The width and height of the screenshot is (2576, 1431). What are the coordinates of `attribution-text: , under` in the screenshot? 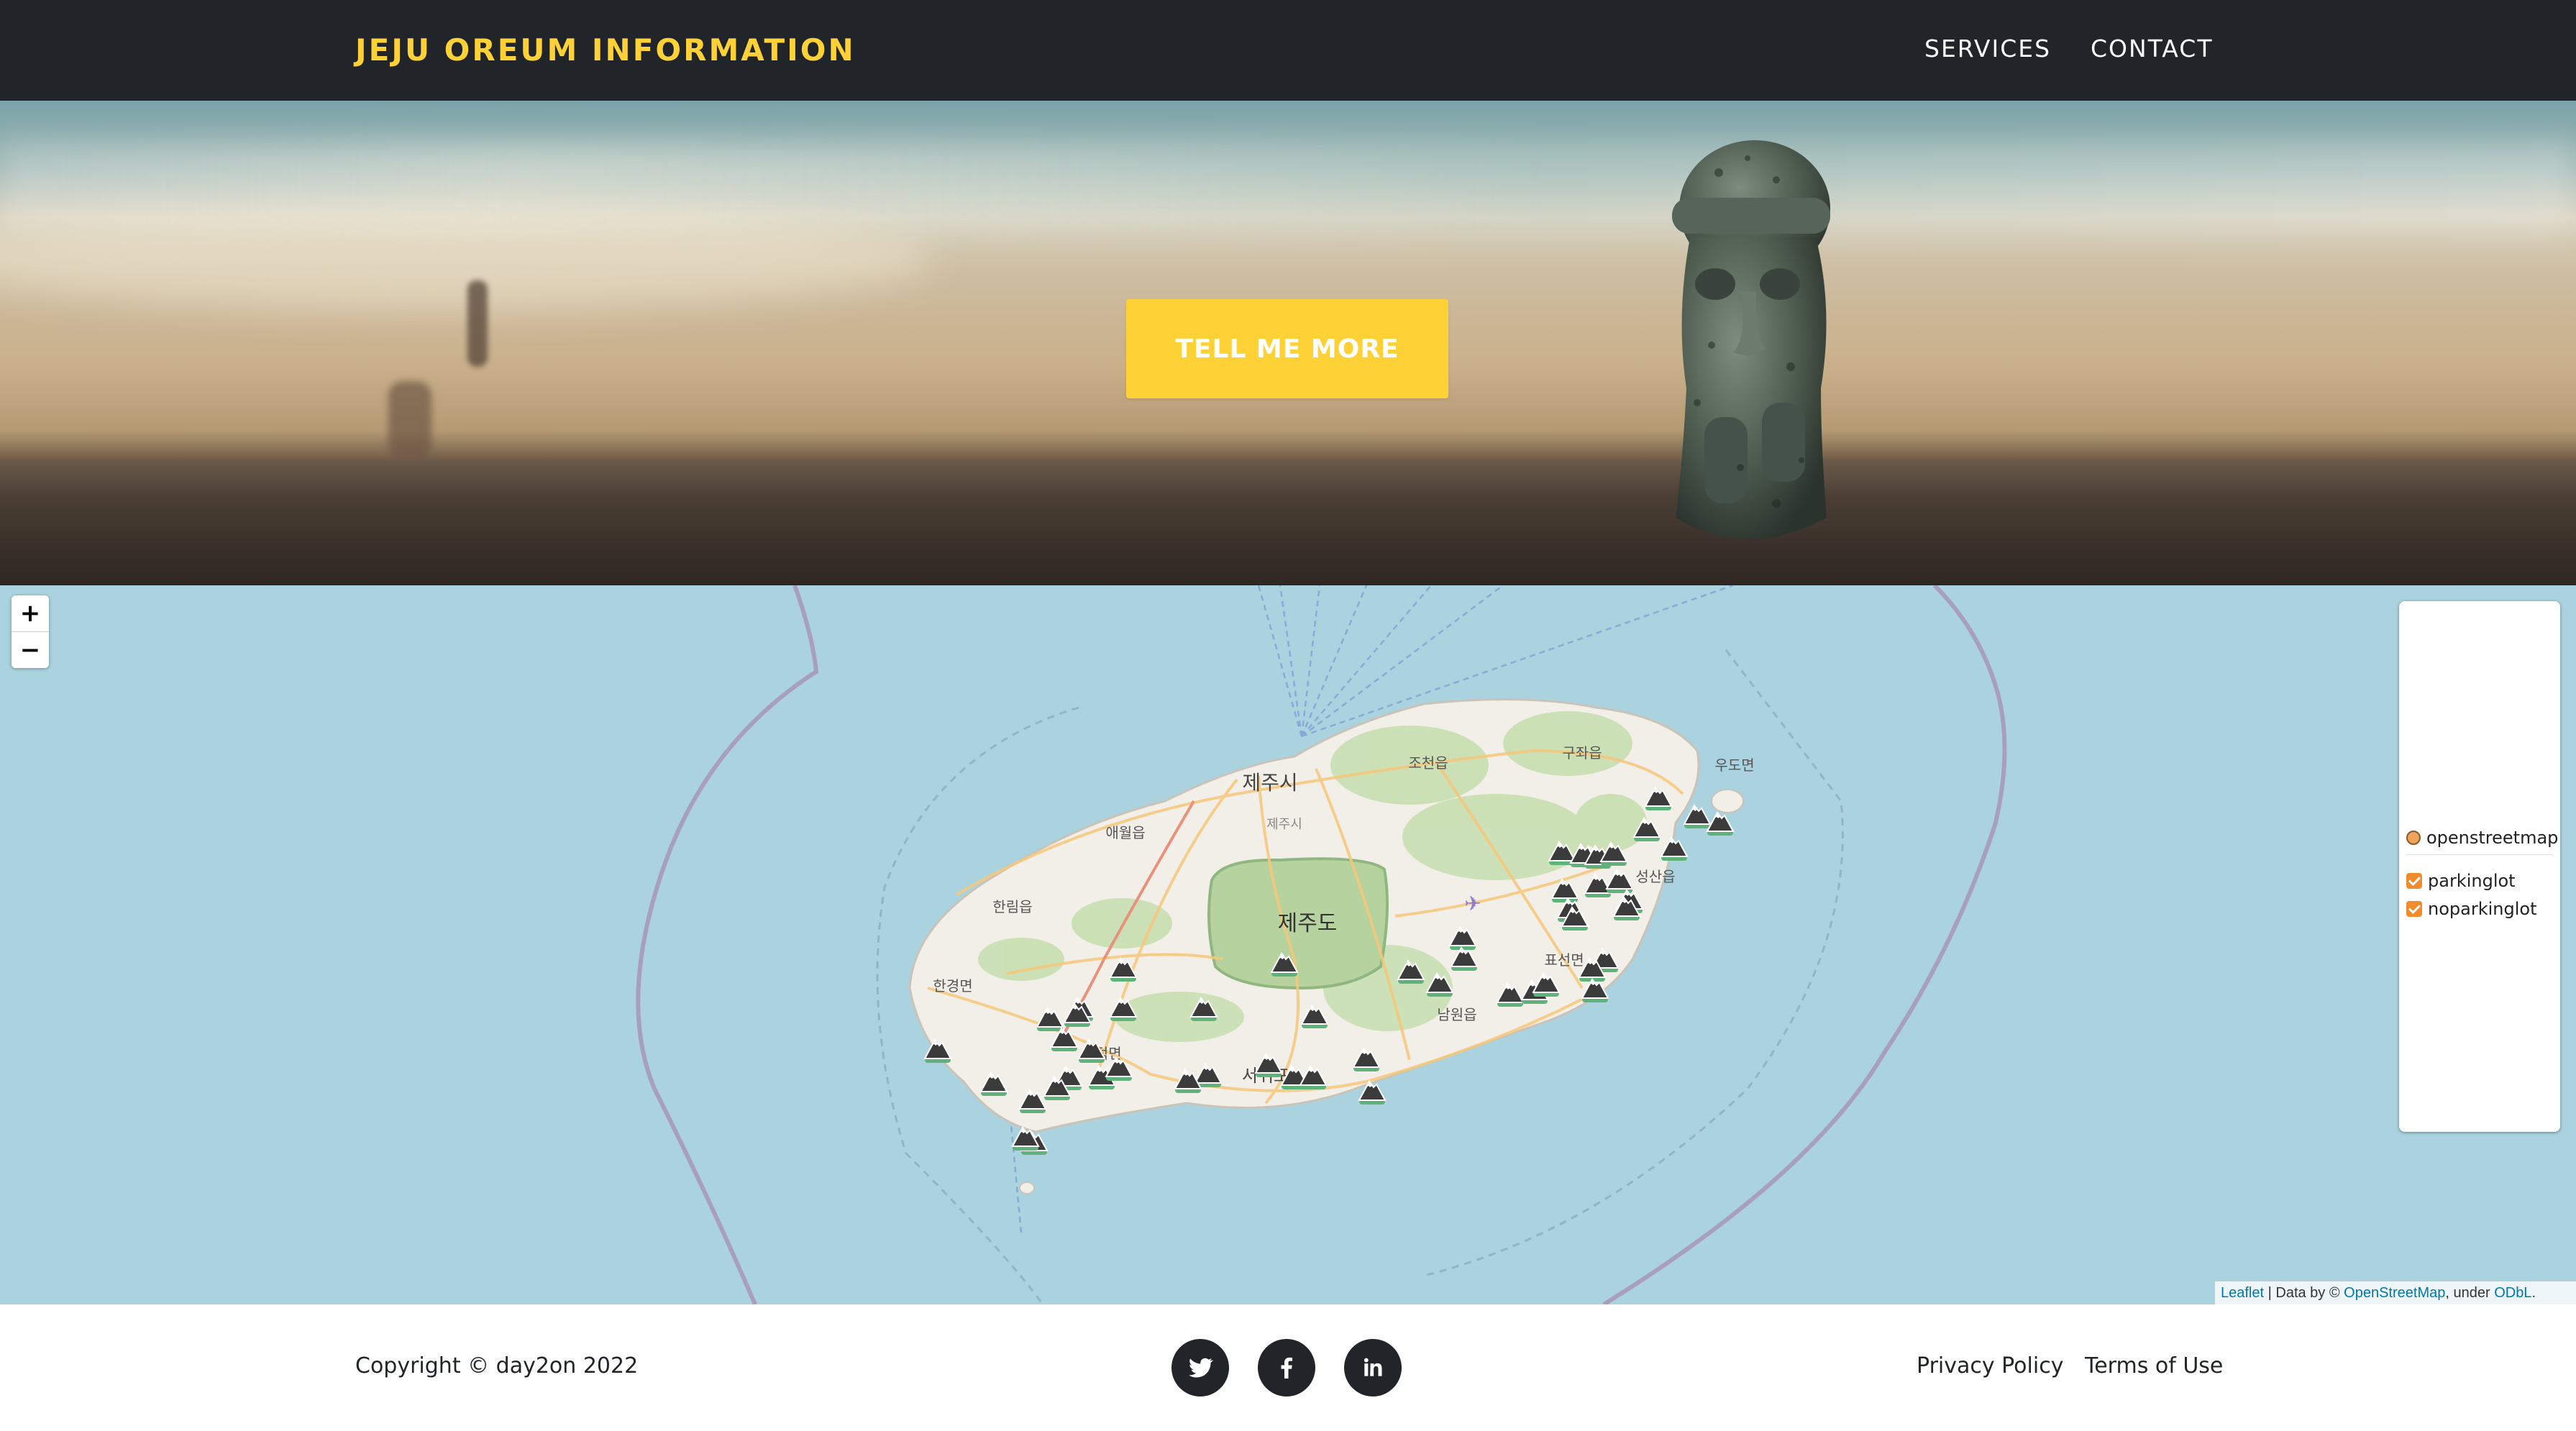 It's located at (2470, 1293).